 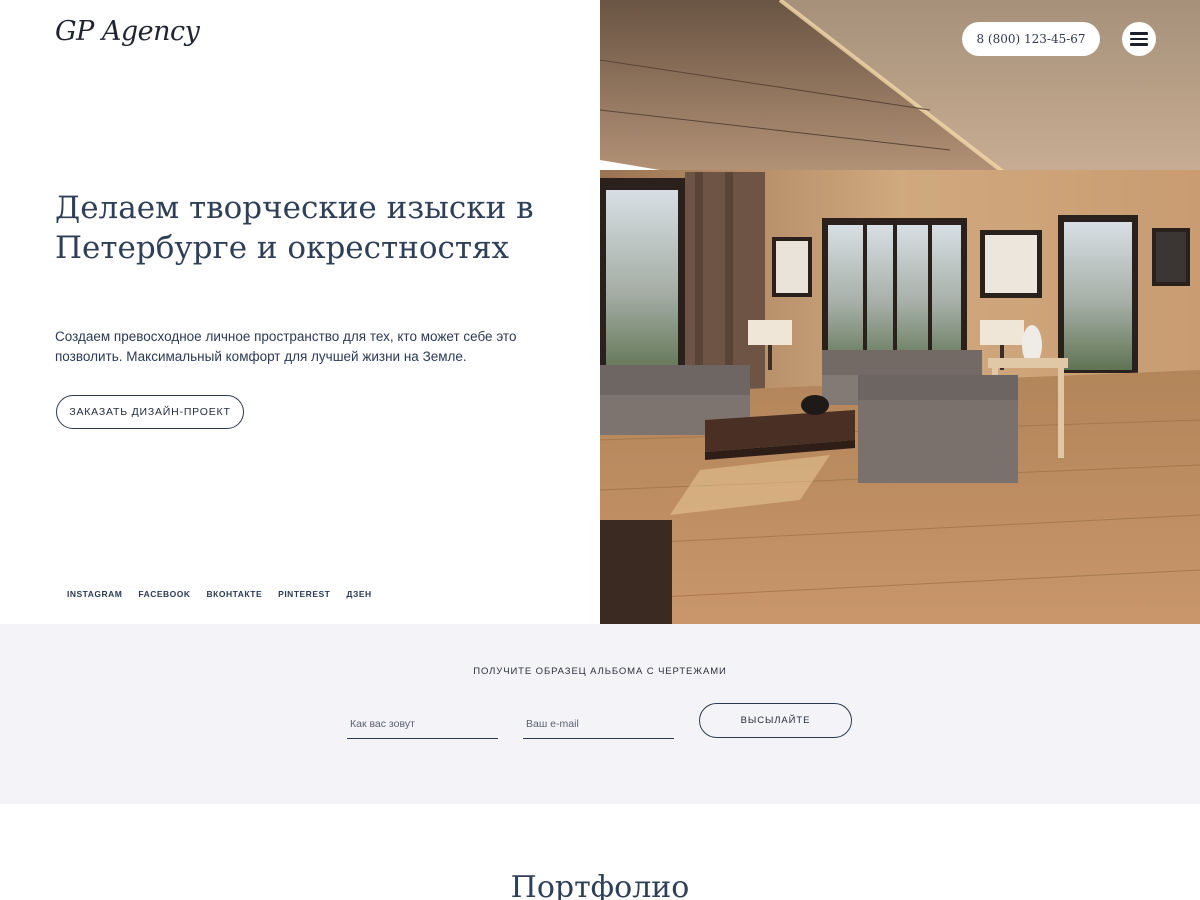 I want to click on phone-button: 8 (800) 123-45-67, so click(x=1031, y=39).